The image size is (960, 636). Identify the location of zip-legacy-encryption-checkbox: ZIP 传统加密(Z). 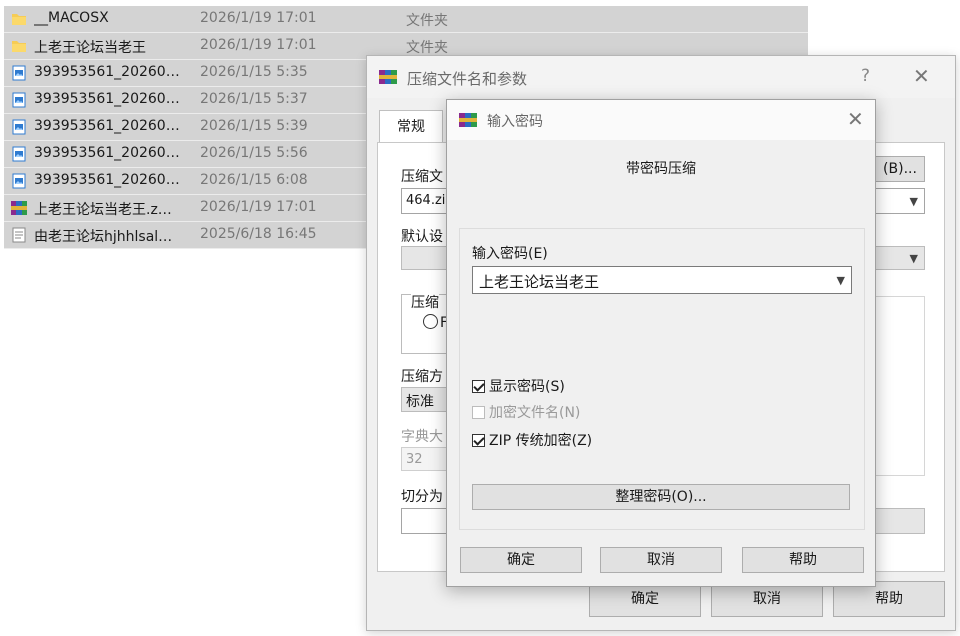
(532, 440).